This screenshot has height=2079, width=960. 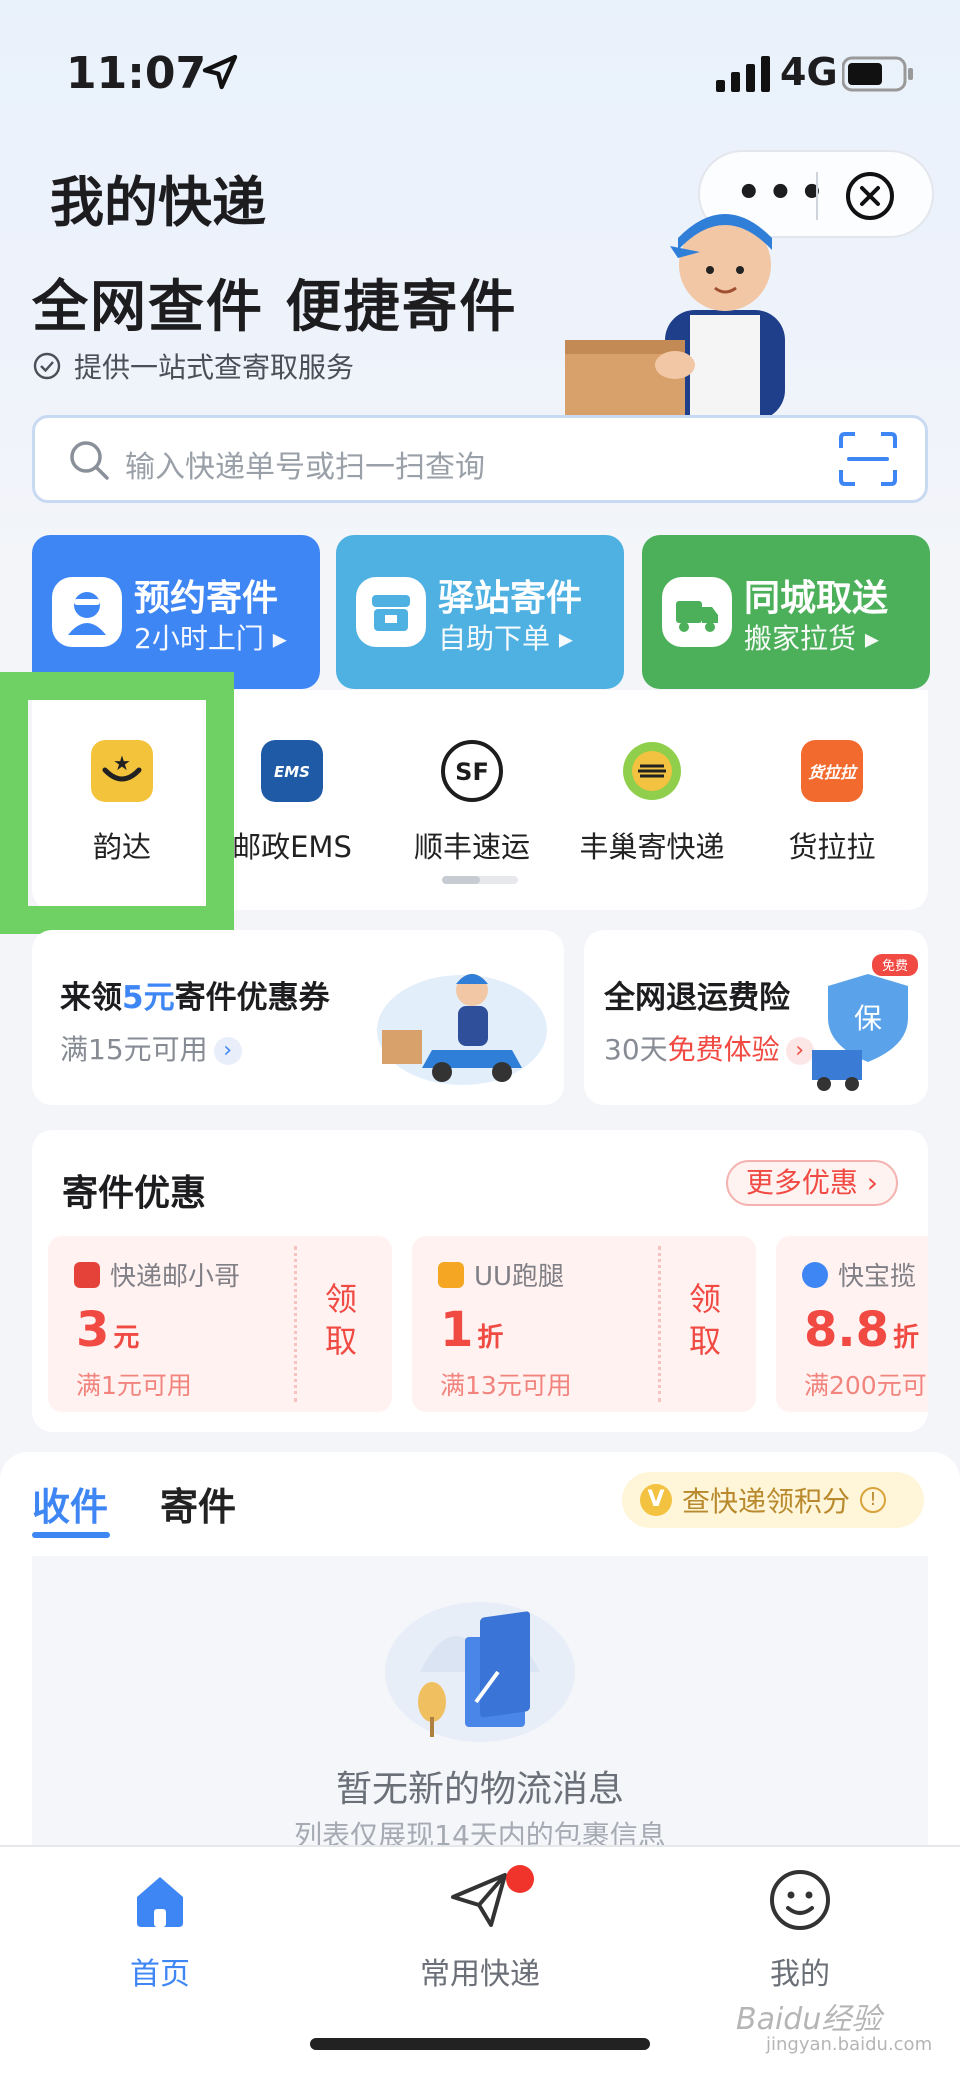 What do you see at coordinates (480, 880) in the screenshot?
I see `courier-scroll-indicator` at bounding box center [480, 880].